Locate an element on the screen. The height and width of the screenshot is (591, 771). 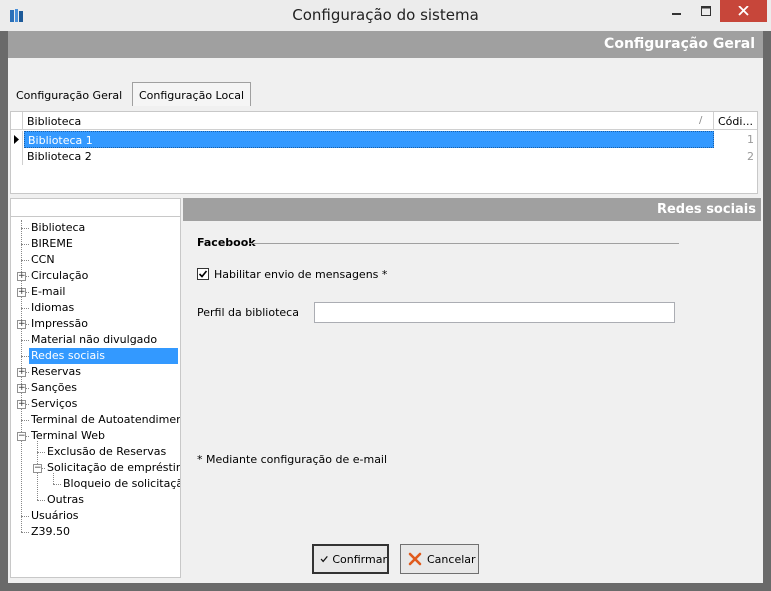
enable-messages-checkbox is located at coordinates (203, 274).